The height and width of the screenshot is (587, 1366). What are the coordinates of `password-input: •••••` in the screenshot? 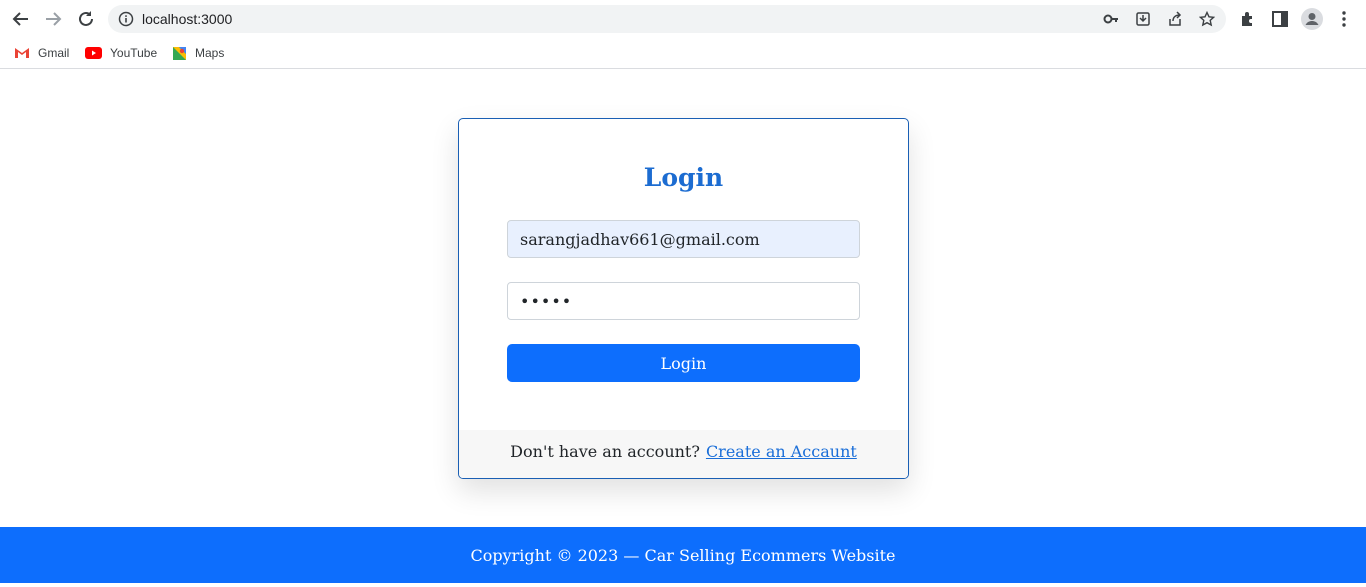 It's located at (683, 301).